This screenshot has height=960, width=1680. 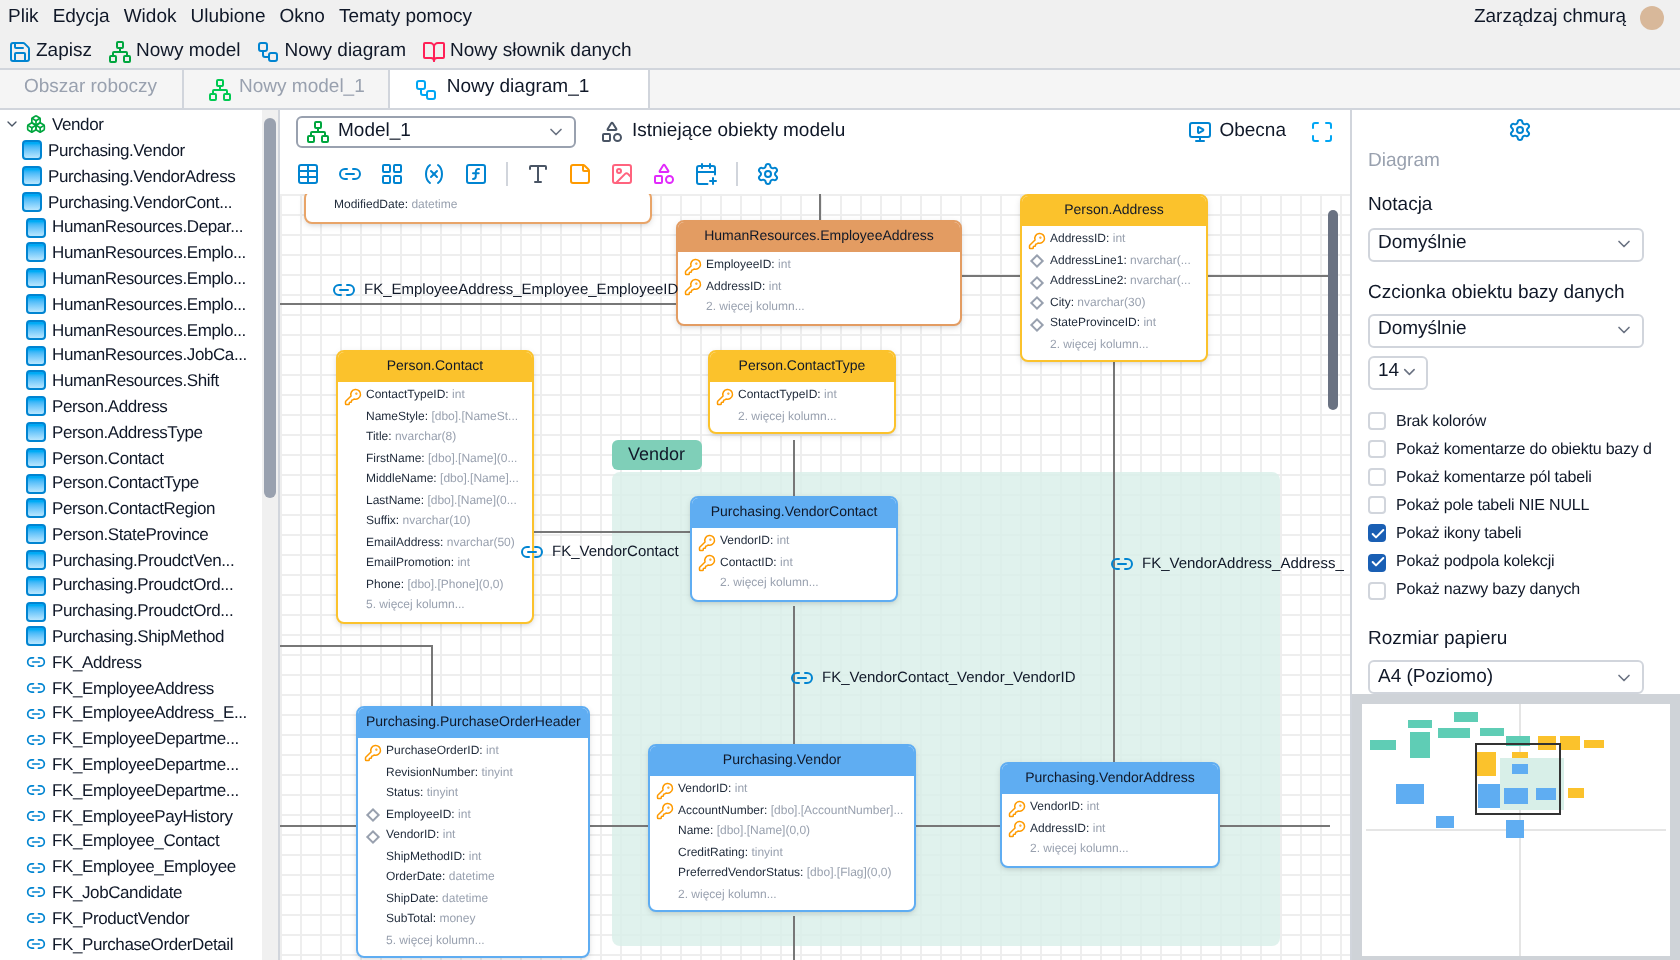 What do you see at coordinates (1506, 330) in the screenshot?
I see `font-select: Domyślnie` at bounding box center [1506, 330].